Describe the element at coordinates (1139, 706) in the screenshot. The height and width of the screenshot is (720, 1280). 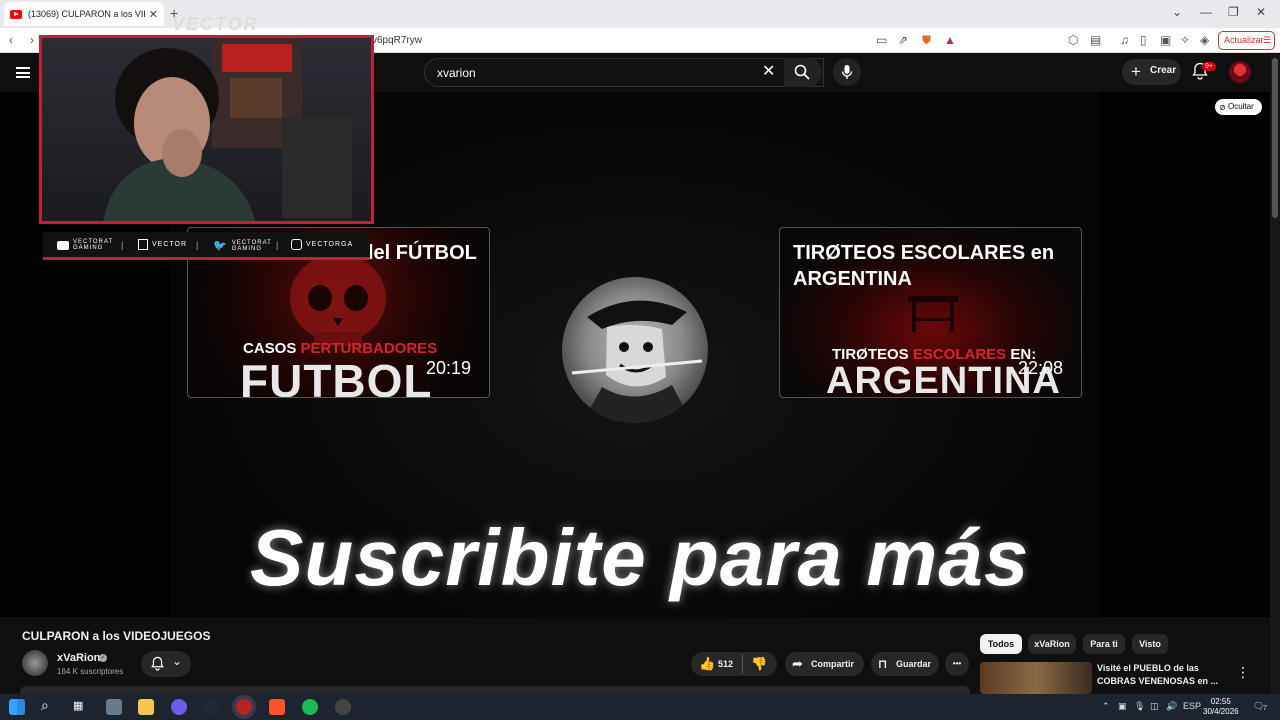
I see `tray-mic-icon: 🎙` at that location.